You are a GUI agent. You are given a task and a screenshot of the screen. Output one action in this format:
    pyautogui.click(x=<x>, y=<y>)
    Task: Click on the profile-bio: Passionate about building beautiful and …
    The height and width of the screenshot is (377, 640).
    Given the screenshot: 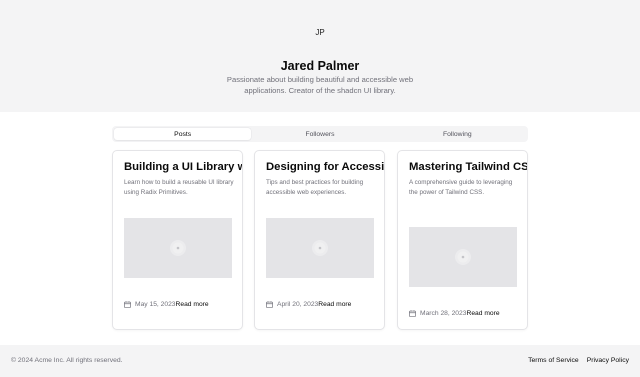 What is the action you would take?
    pyautogui.click(x=320, y=85)
    